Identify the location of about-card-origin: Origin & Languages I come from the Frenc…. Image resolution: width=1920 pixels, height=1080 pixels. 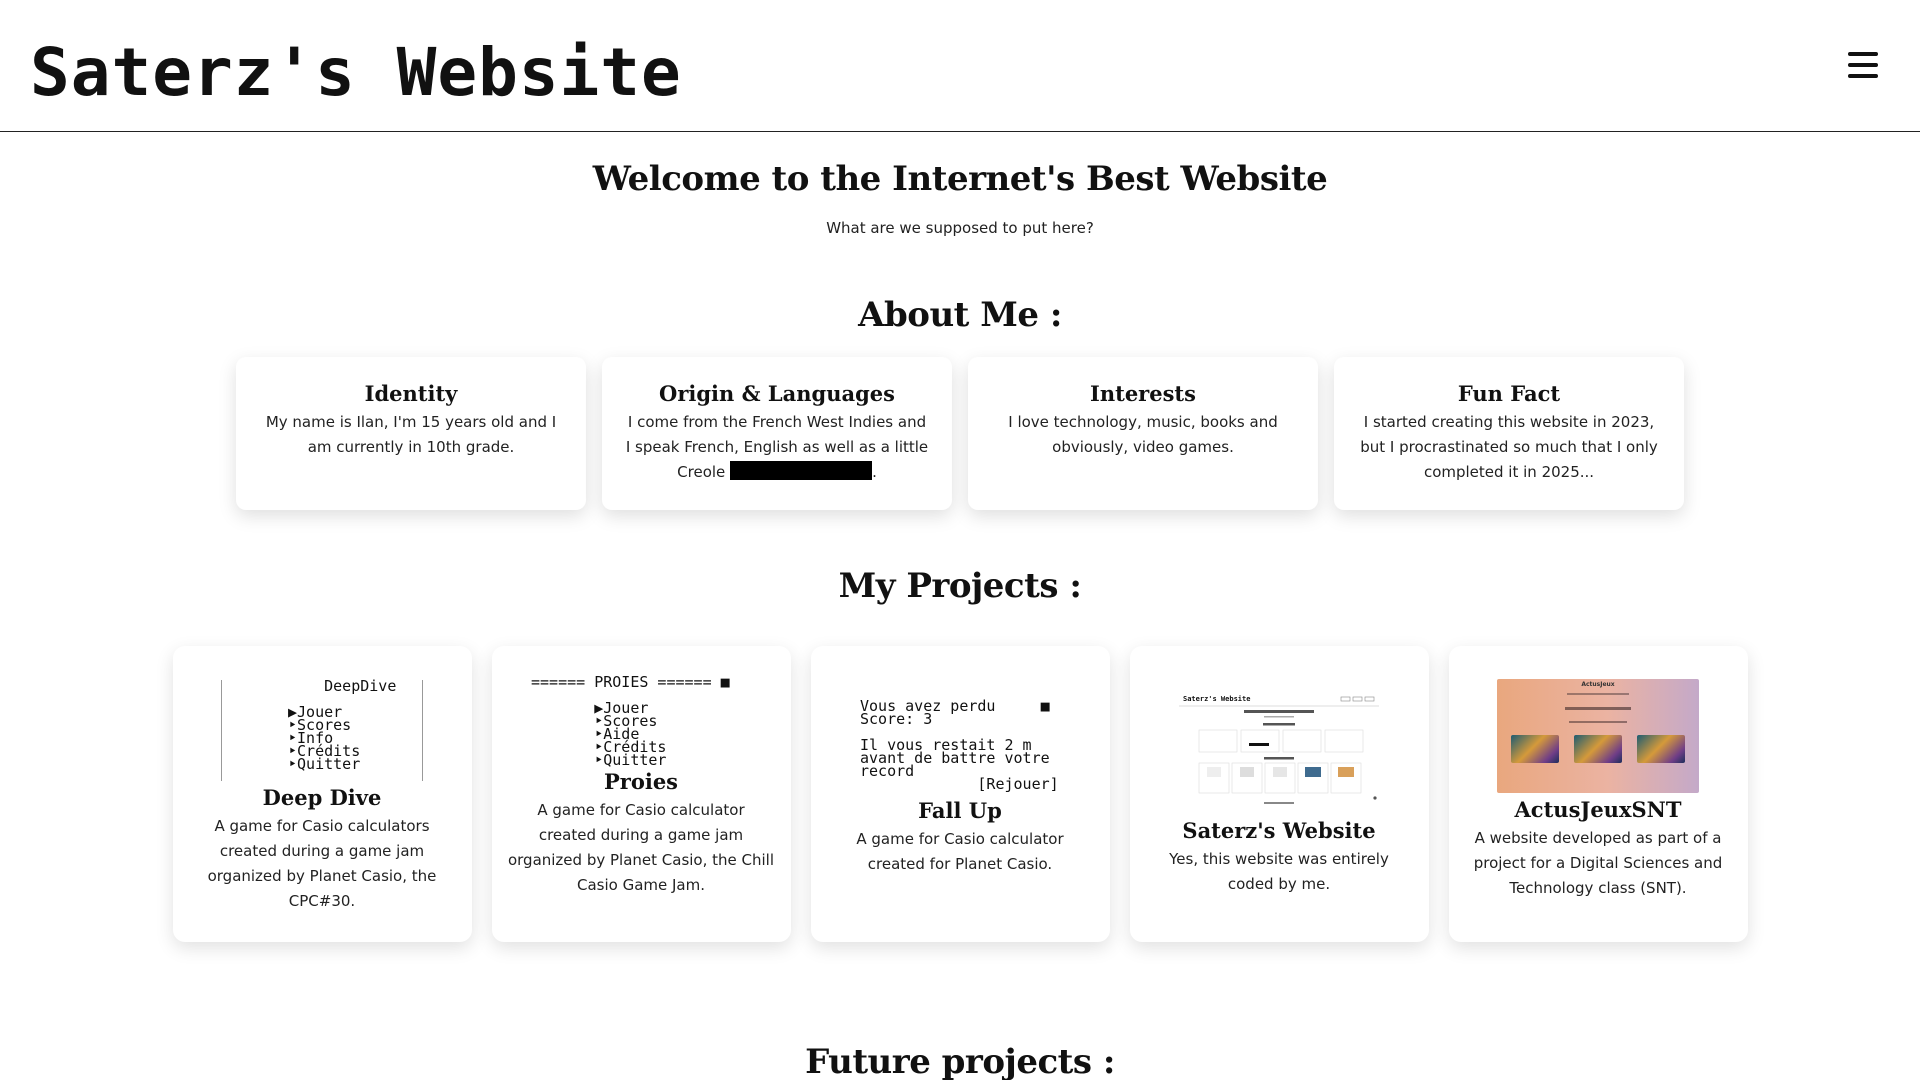
(777, 433).